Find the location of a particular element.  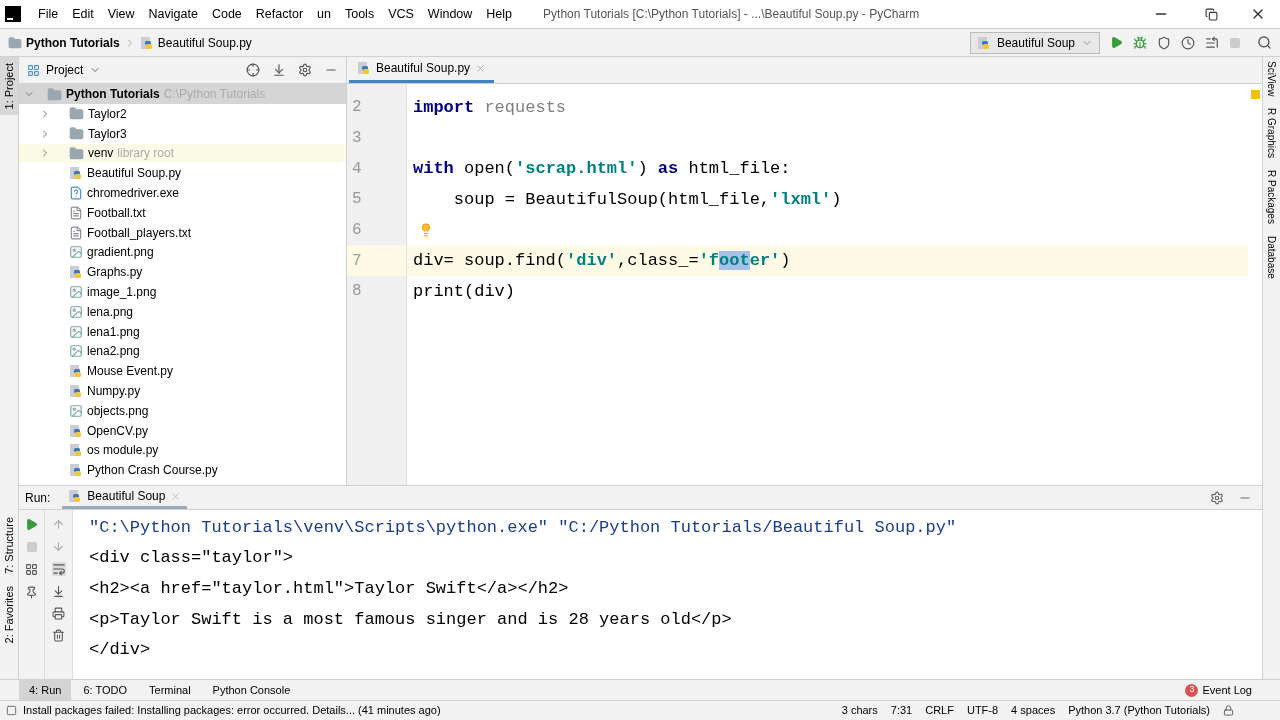

tool-window-tab: Database is located at coordinates (1271, 258).